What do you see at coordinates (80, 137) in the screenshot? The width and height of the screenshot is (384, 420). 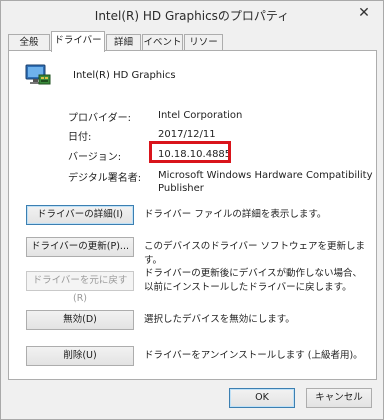 I see `date-label: 日付:` at bounding box center [80, 137].